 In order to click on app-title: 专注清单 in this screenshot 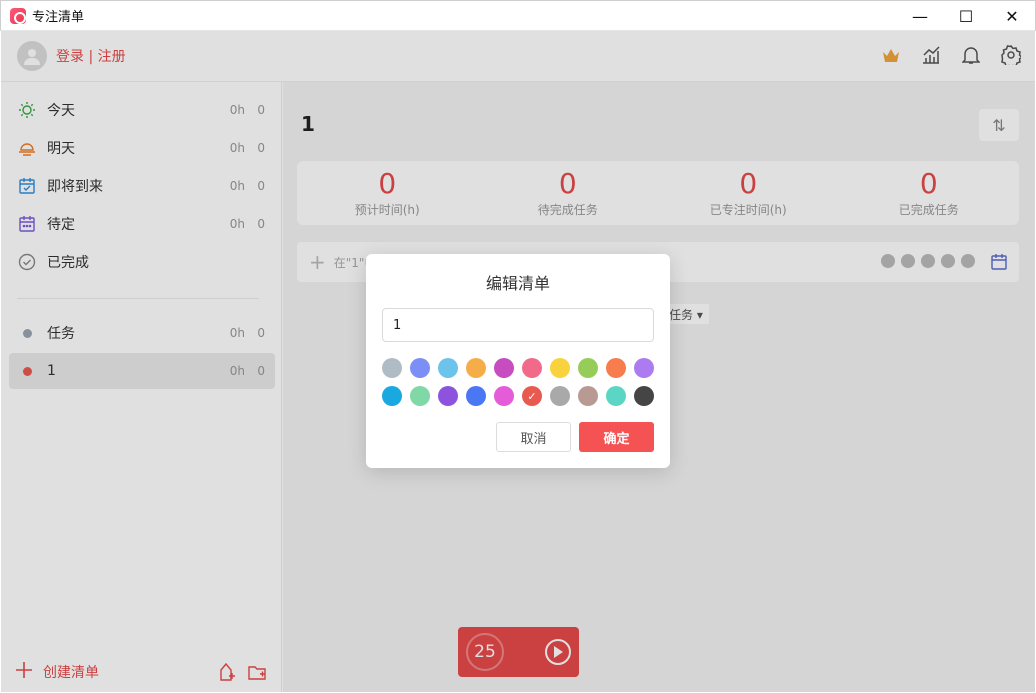, I will do `click(58, 17)`.